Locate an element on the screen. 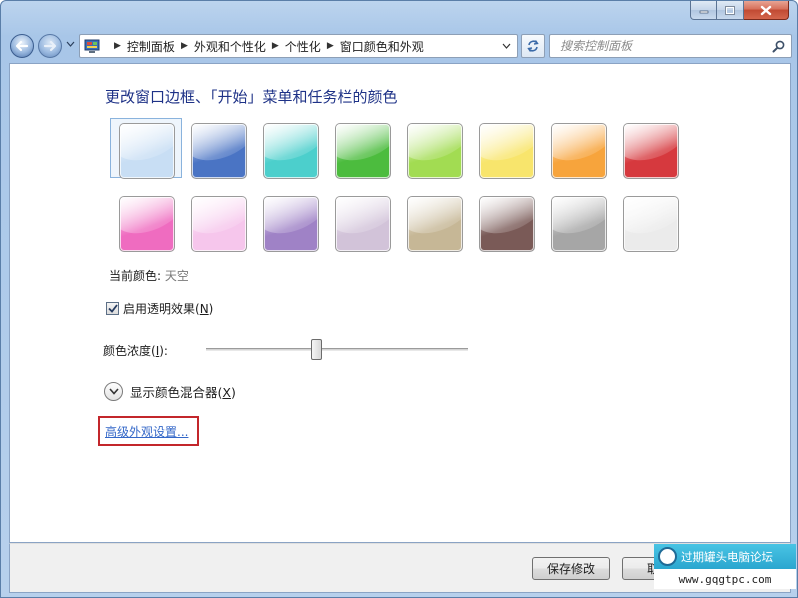  refresh-button is located at coordinates (533, 46).